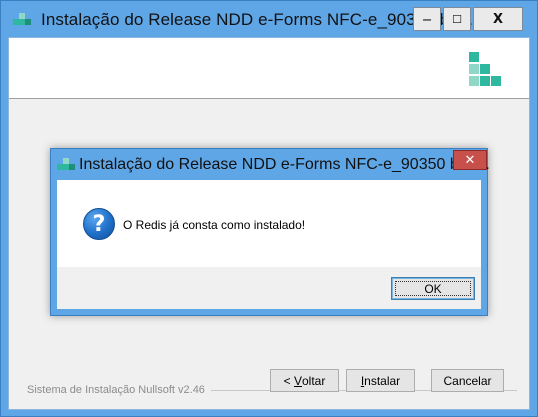 The height and width of the screenshot is (417, 538). I want to click on back-button-prefix: <, so click(288, 380).